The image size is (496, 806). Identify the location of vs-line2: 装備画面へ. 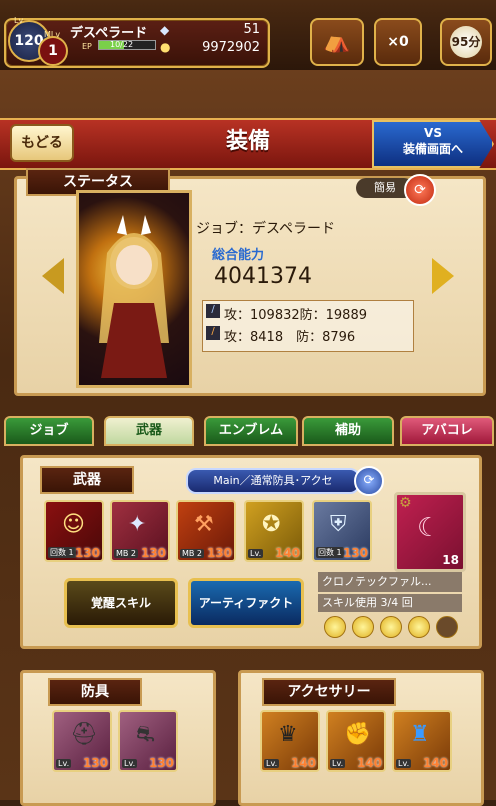
(432, 149).